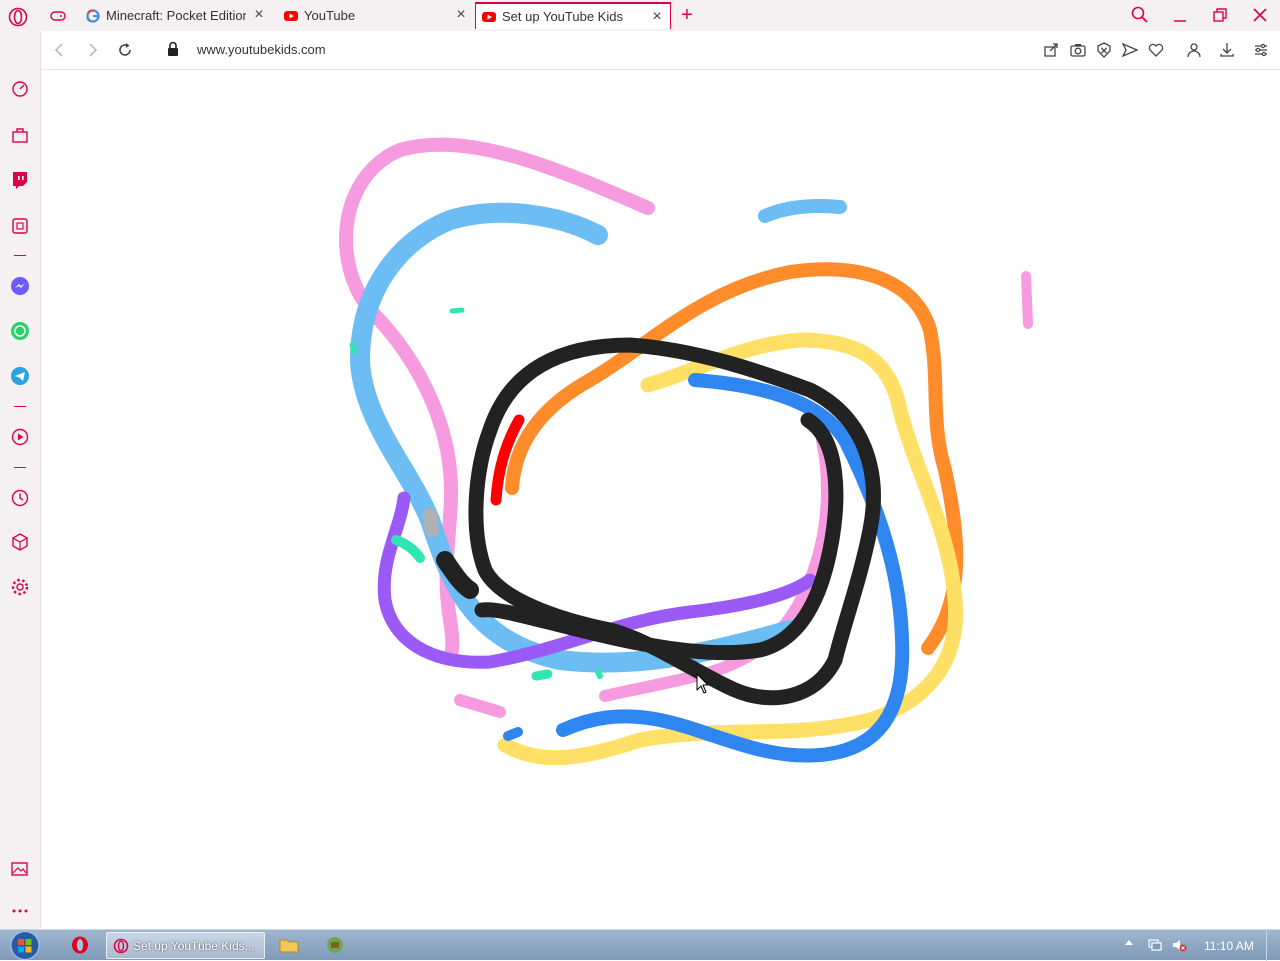 The height and width of the screenshot is (961, 1280). What do you see at coordinates (125, 50) in the screenshot?
I see `reload-icon` at bounding box center [125, 50].